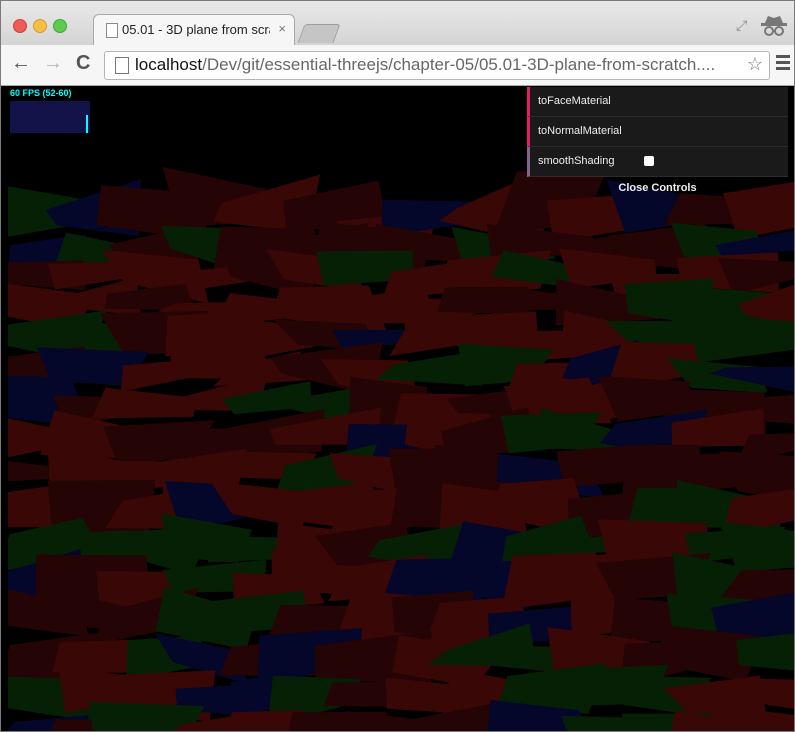 This screenshot has height=732, width=795. What do you see at coordinates (657, 188) in the screenshot?
I see `close-controls-button: Close Controls` at bounding box center [657, 188].